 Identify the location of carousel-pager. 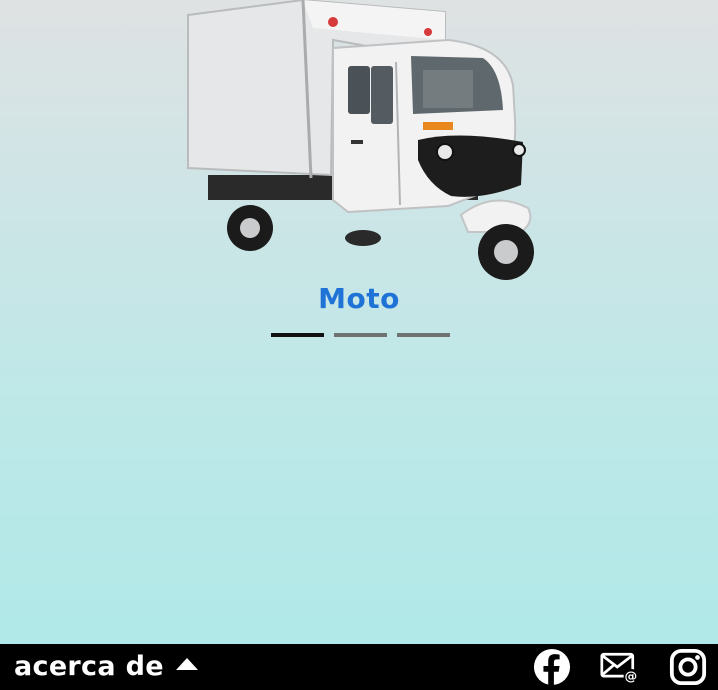
(360, 335).